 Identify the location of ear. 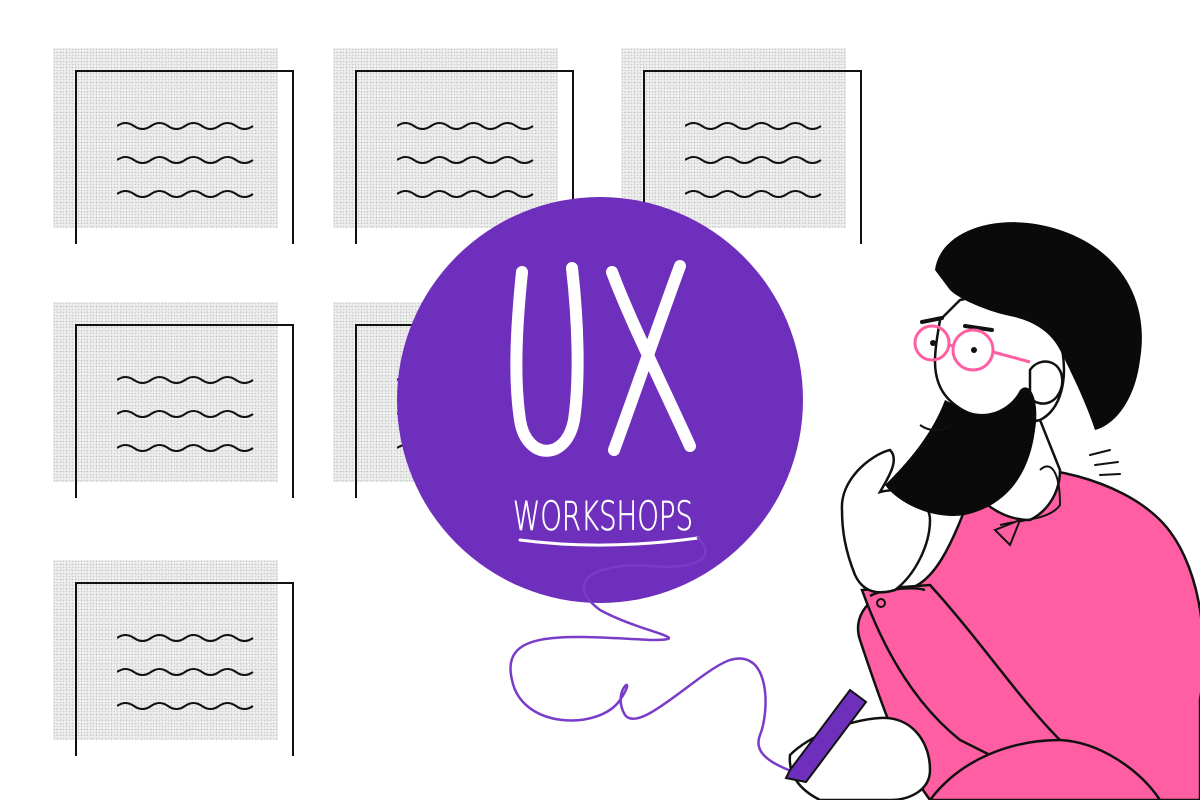
(1046, 382).